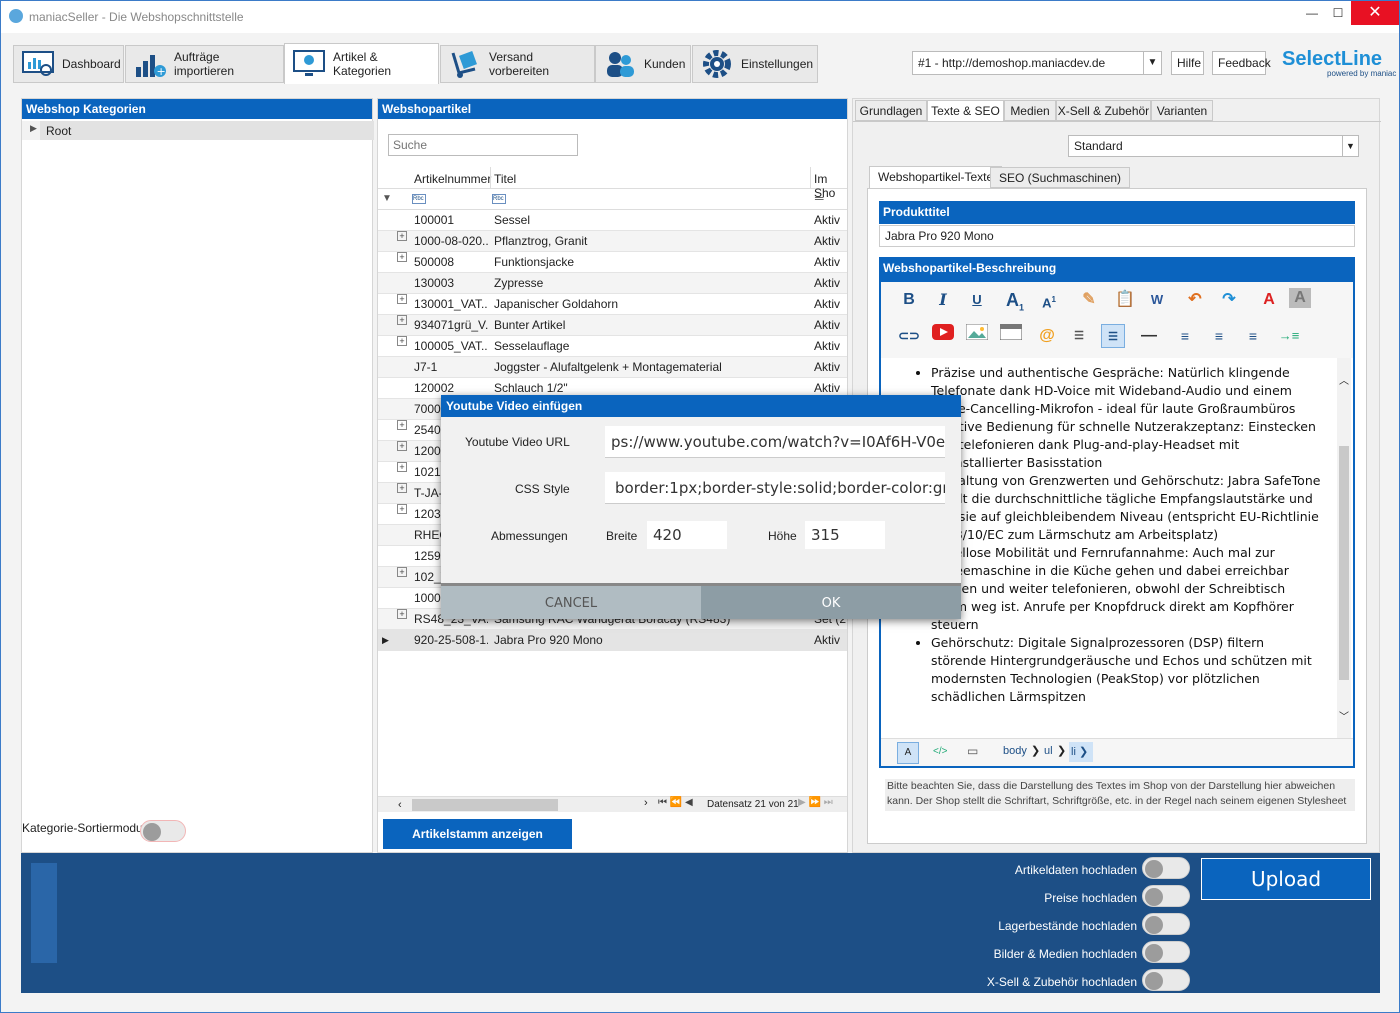 The image size is (1400, 1013). I want to click on email-icon: @, so click(1047, 336).